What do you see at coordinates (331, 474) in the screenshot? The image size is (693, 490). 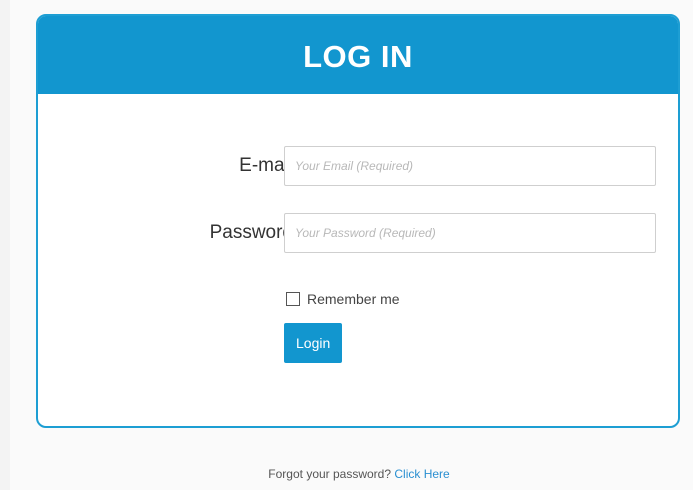 I see `forgot-password-prompt: Forgot your password?` at bounding box center [331, 474].